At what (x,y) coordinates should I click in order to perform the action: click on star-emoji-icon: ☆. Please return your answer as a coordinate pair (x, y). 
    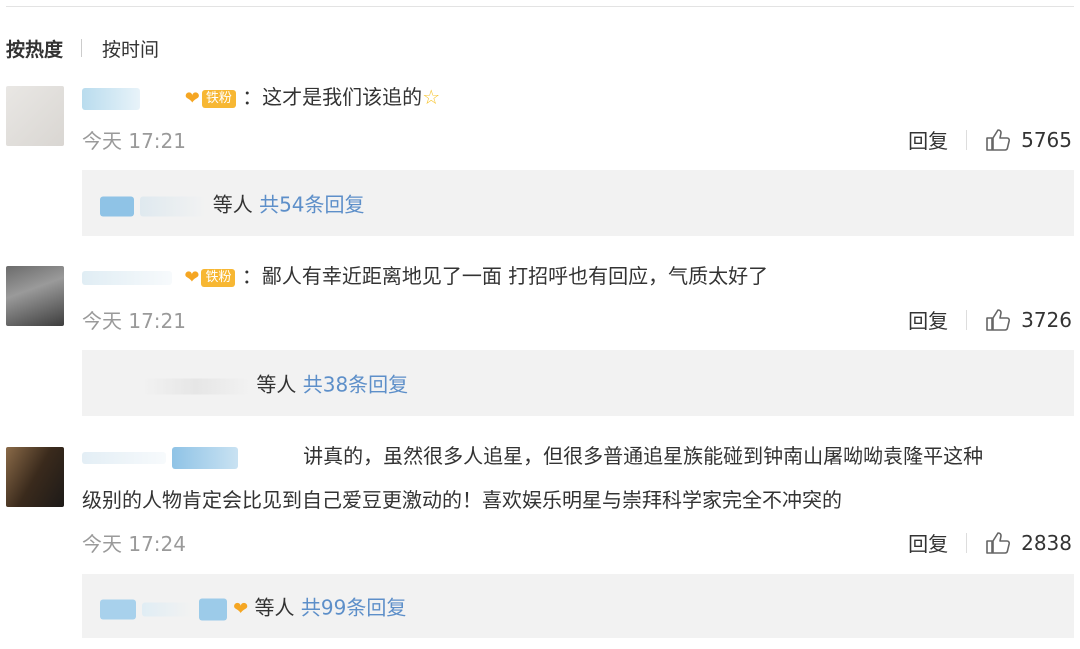
    Looking at the image, I should click on (431, 97).